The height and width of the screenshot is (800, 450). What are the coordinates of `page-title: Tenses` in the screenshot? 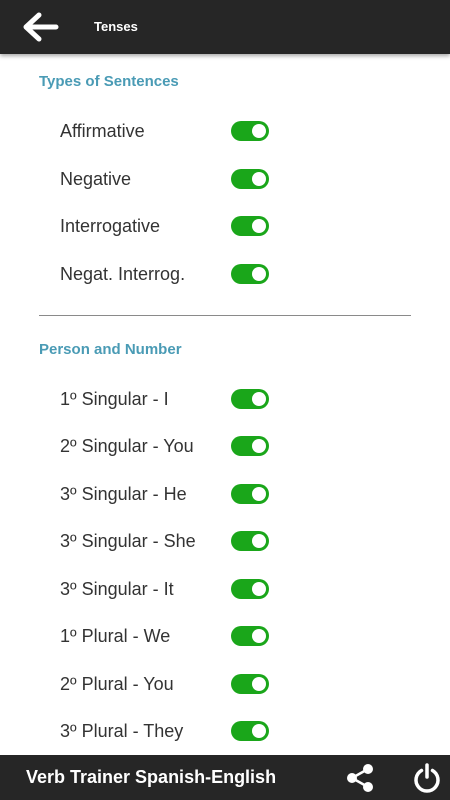 It's located at (116, 26).